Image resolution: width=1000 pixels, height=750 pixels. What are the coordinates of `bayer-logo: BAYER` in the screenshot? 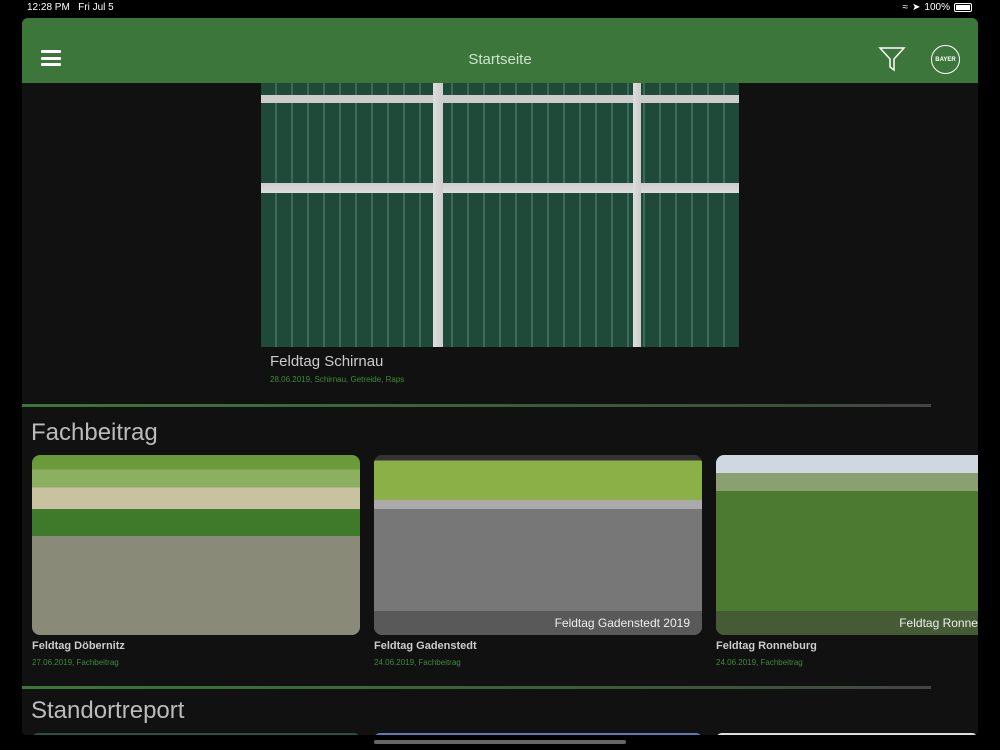 It's located at (945, 59).